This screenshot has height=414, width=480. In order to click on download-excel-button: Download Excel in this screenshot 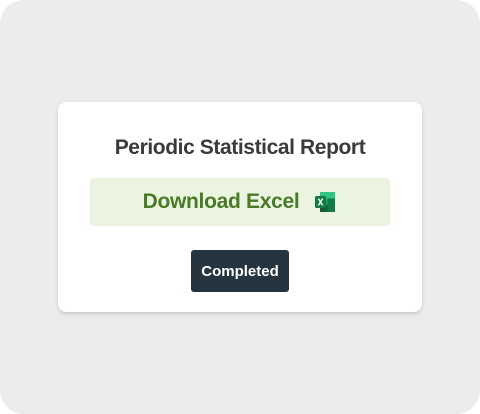, I will do `click(240, 202)`.